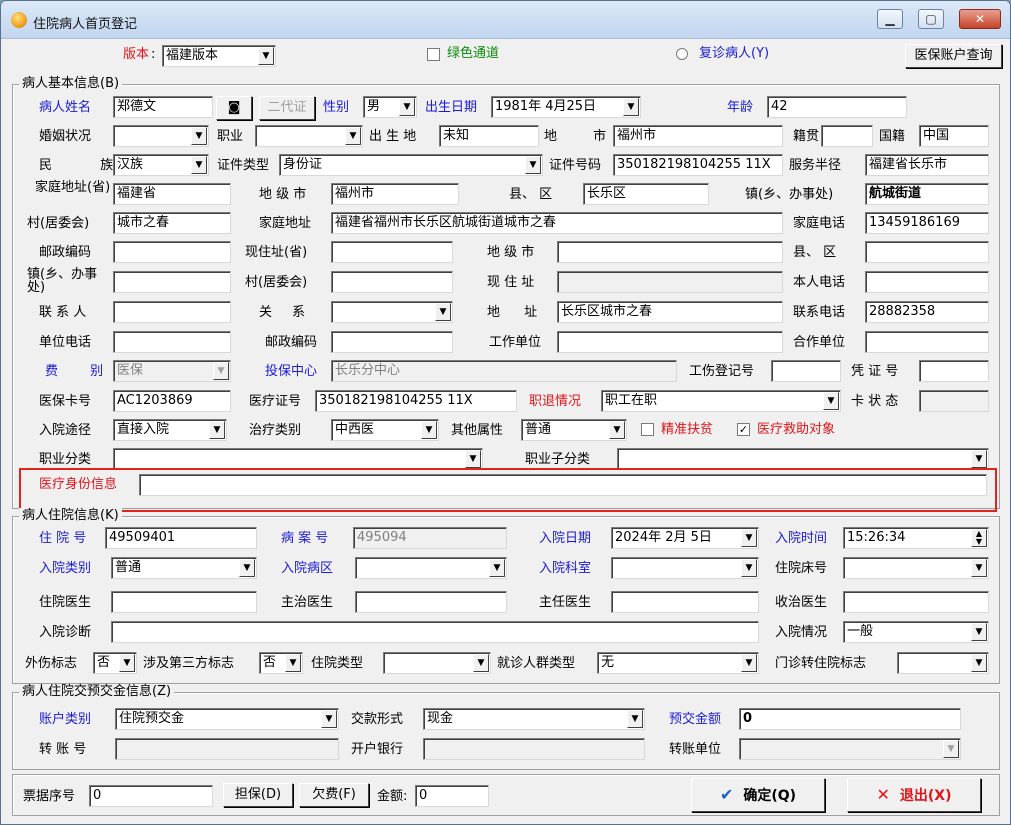 The width and height of the screenshot is (1011, 825). I want to click on admission-type-label: 入院类别, so click(65, 568).